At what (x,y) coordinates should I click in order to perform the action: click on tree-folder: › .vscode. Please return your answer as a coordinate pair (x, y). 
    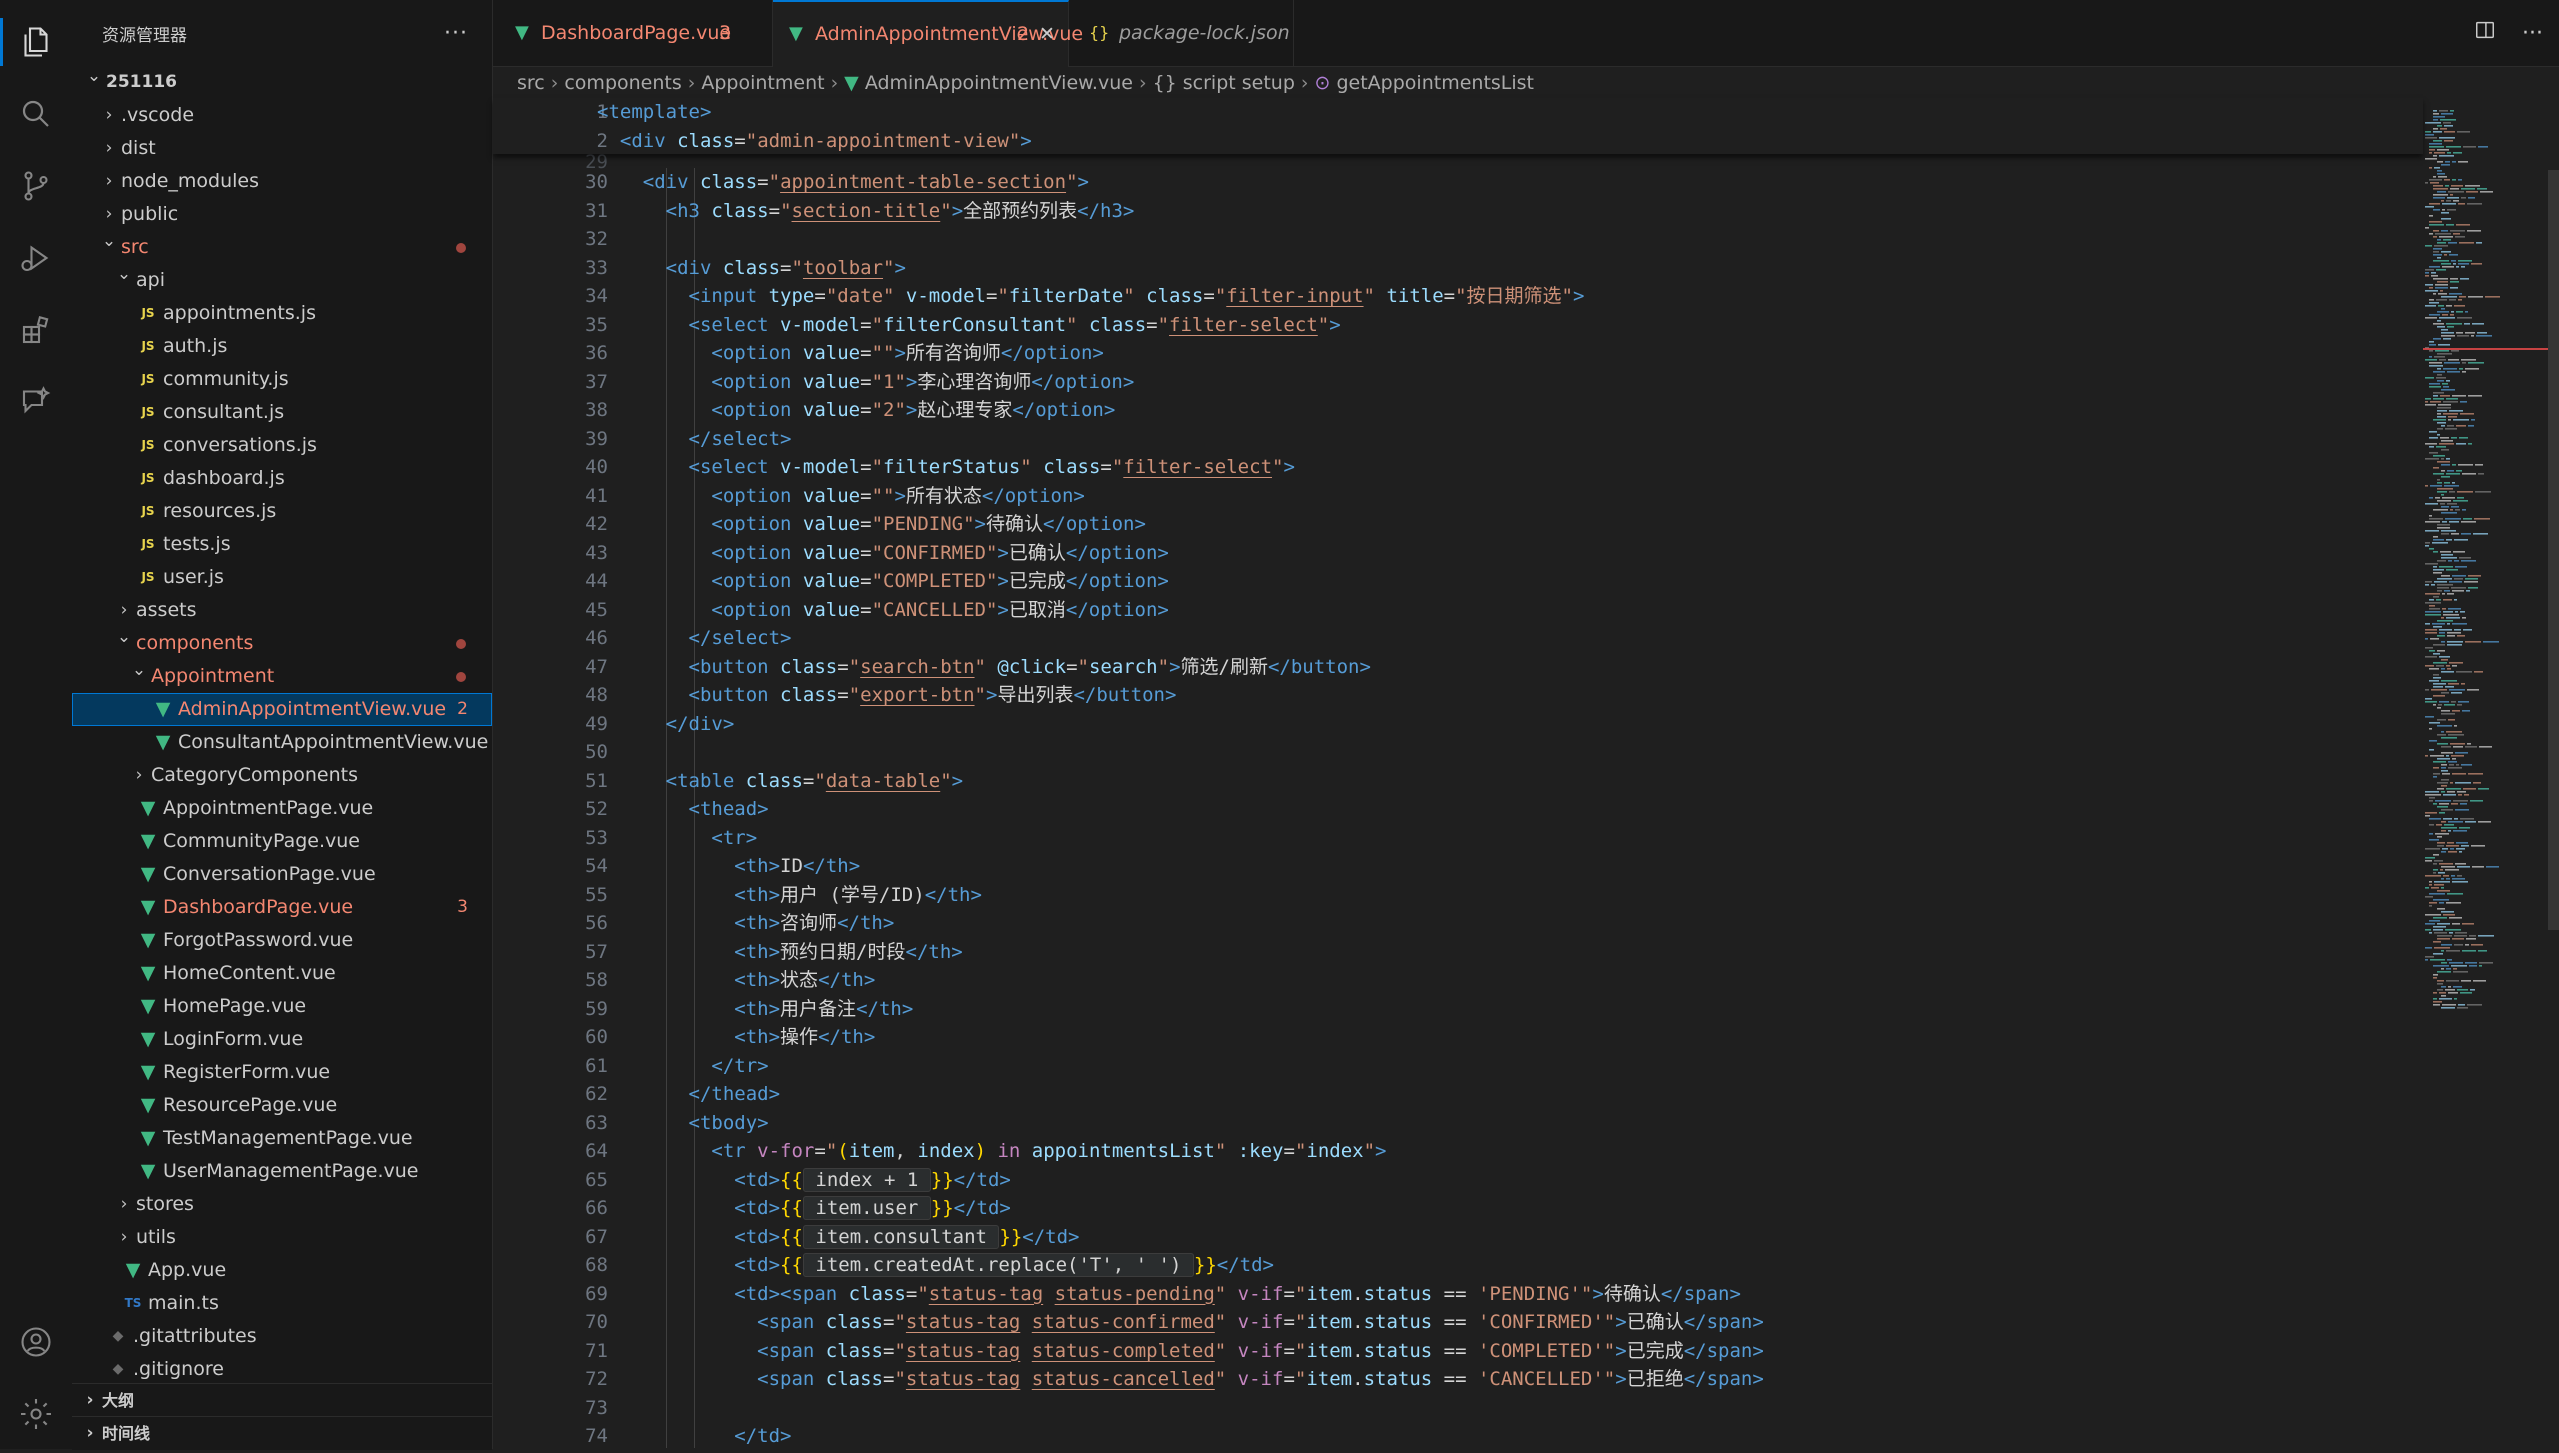
    Looking at the image, I should click on (282, 115).